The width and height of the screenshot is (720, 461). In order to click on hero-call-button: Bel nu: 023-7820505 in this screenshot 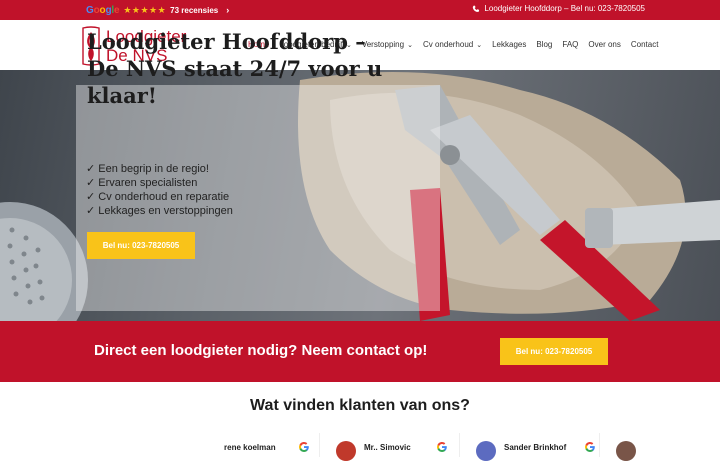, I will do `click(141, 245)`.